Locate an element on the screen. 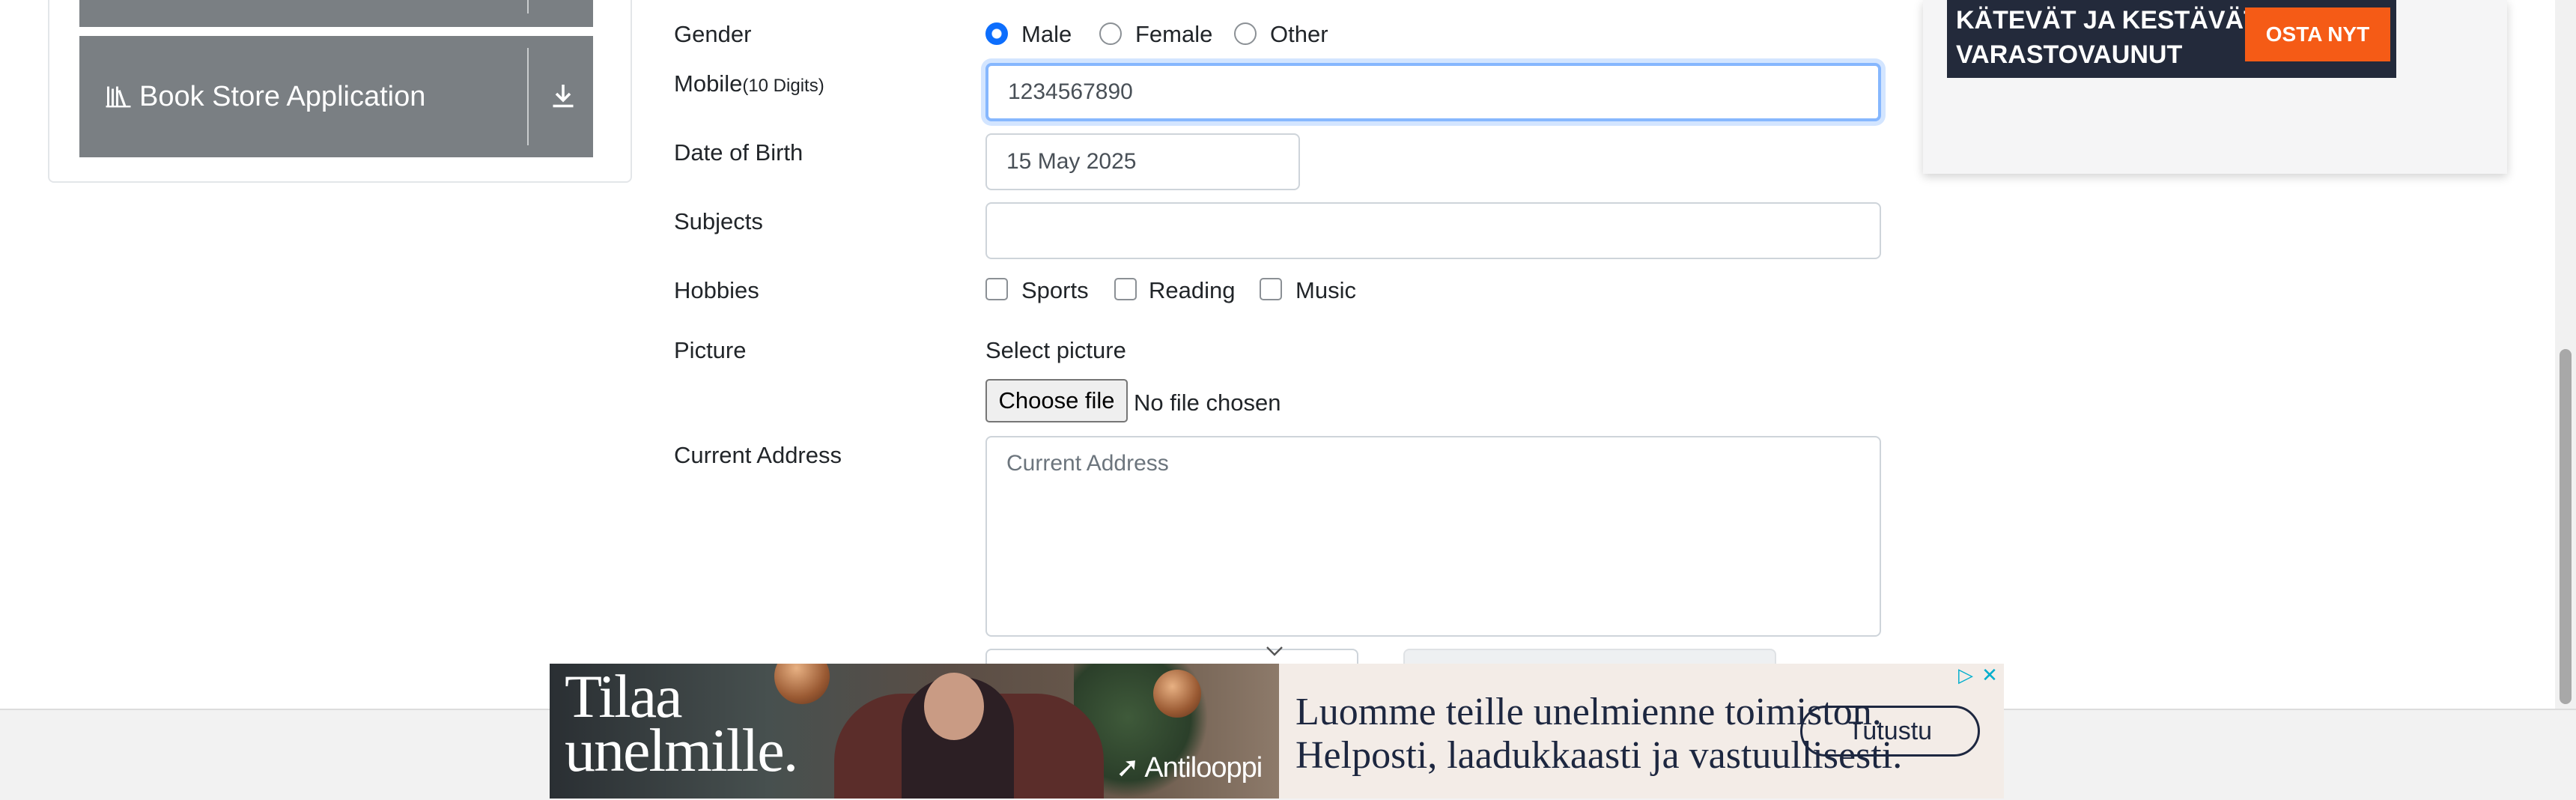  dob-label: Date of Birth is located at coordinates (739, 153).